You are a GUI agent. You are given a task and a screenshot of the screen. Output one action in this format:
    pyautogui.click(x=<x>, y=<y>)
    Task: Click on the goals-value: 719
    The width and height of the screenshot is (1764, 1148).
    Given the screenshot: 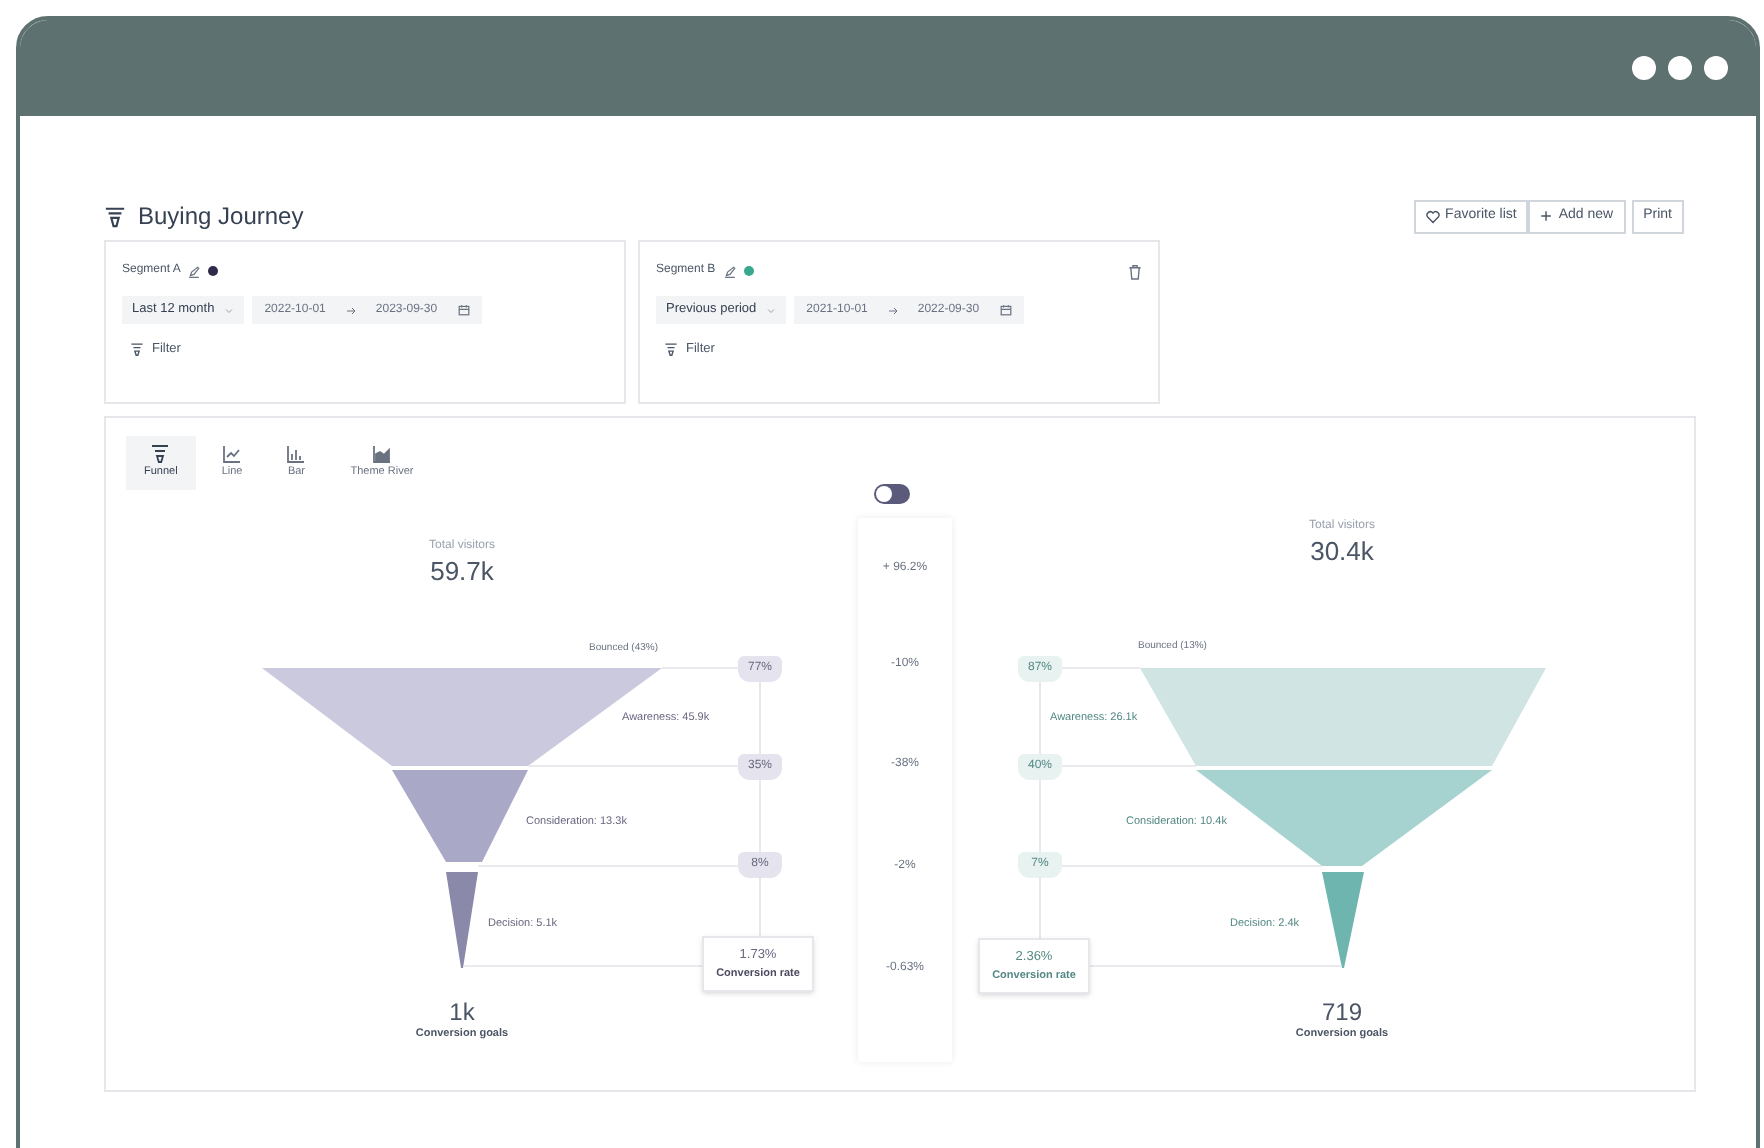 What is the action you would take?
    pyautogui.click(x=1342, y=1012)
    